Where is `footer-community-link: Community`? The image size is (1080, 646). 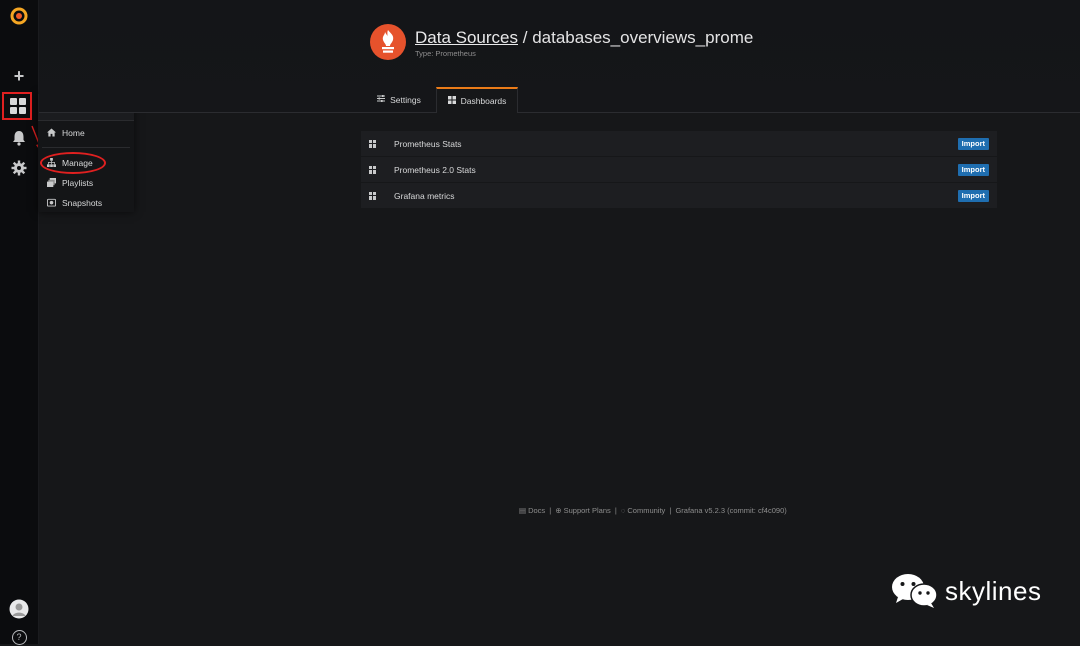 footer-community-link: Community is located at coordinates (646, 510).